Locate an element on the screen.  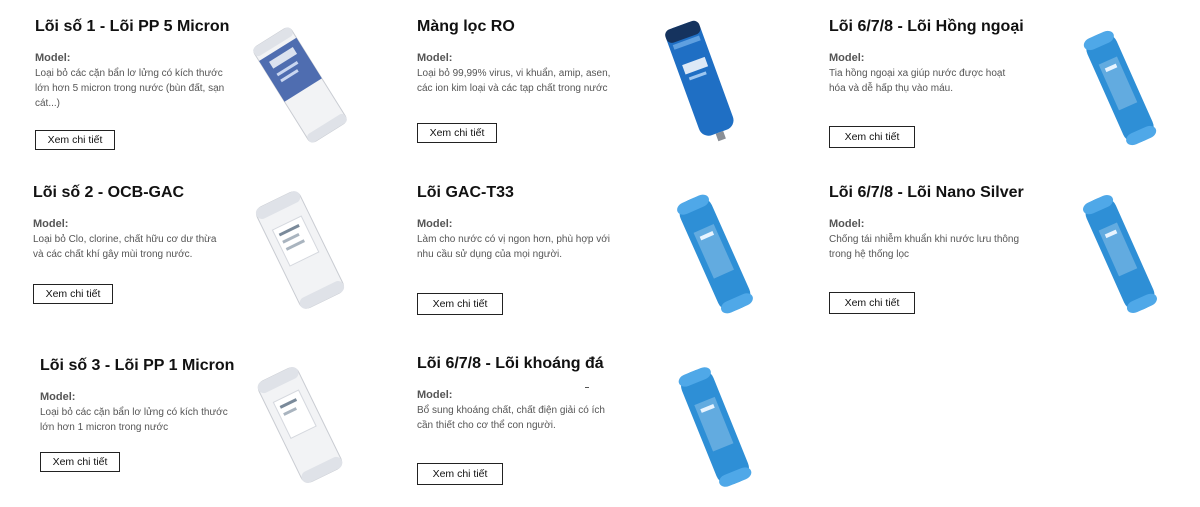
white-carbon-filter-cartridge-image is located at coordinates (300, 250).